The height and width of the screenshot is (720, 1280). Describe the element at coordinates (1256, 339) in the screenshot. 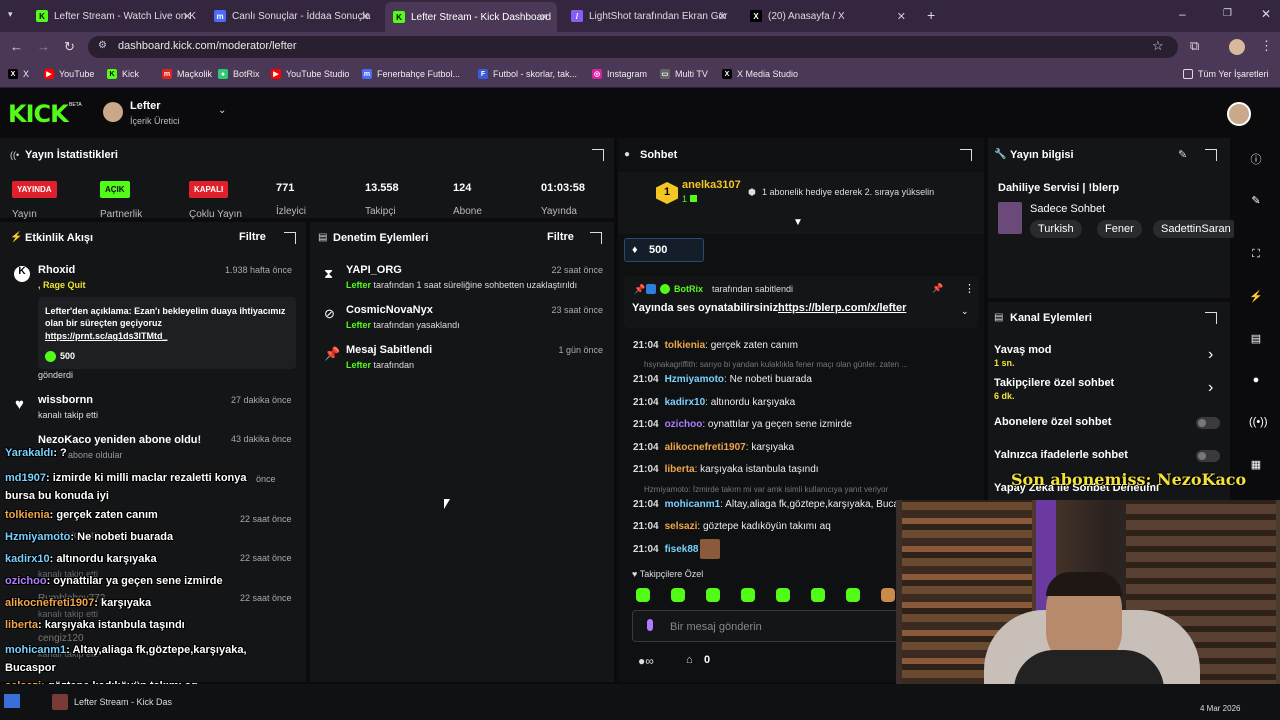

I see `notes-icon: ▤` at that location.